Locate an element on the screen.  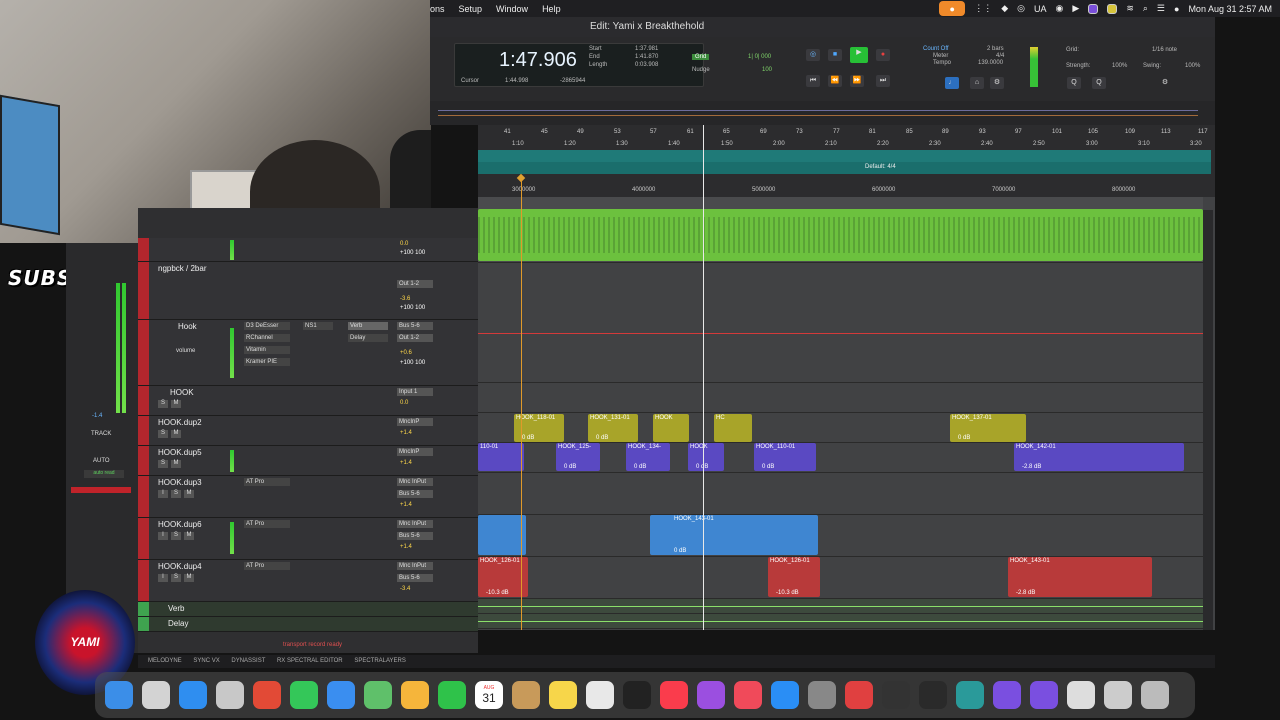
track-volume: 0.0 is located at coordinates (404, 403).